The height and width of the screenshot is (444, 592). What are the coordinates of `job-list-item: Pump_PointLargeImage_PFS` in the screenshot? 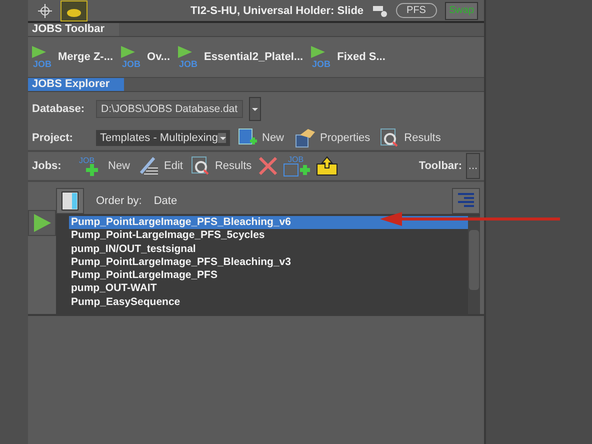 It's located at (268, 275).